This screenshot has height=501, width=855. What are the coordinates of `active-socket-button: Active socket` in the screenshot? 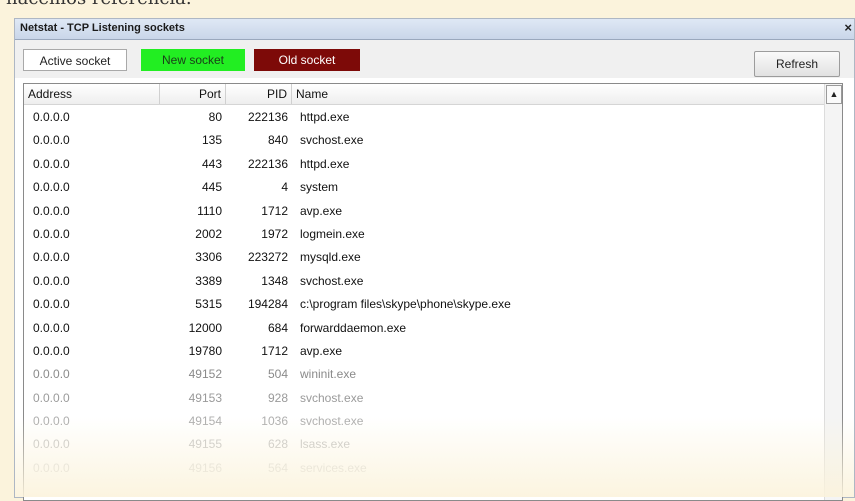 It's located at (75, 60).